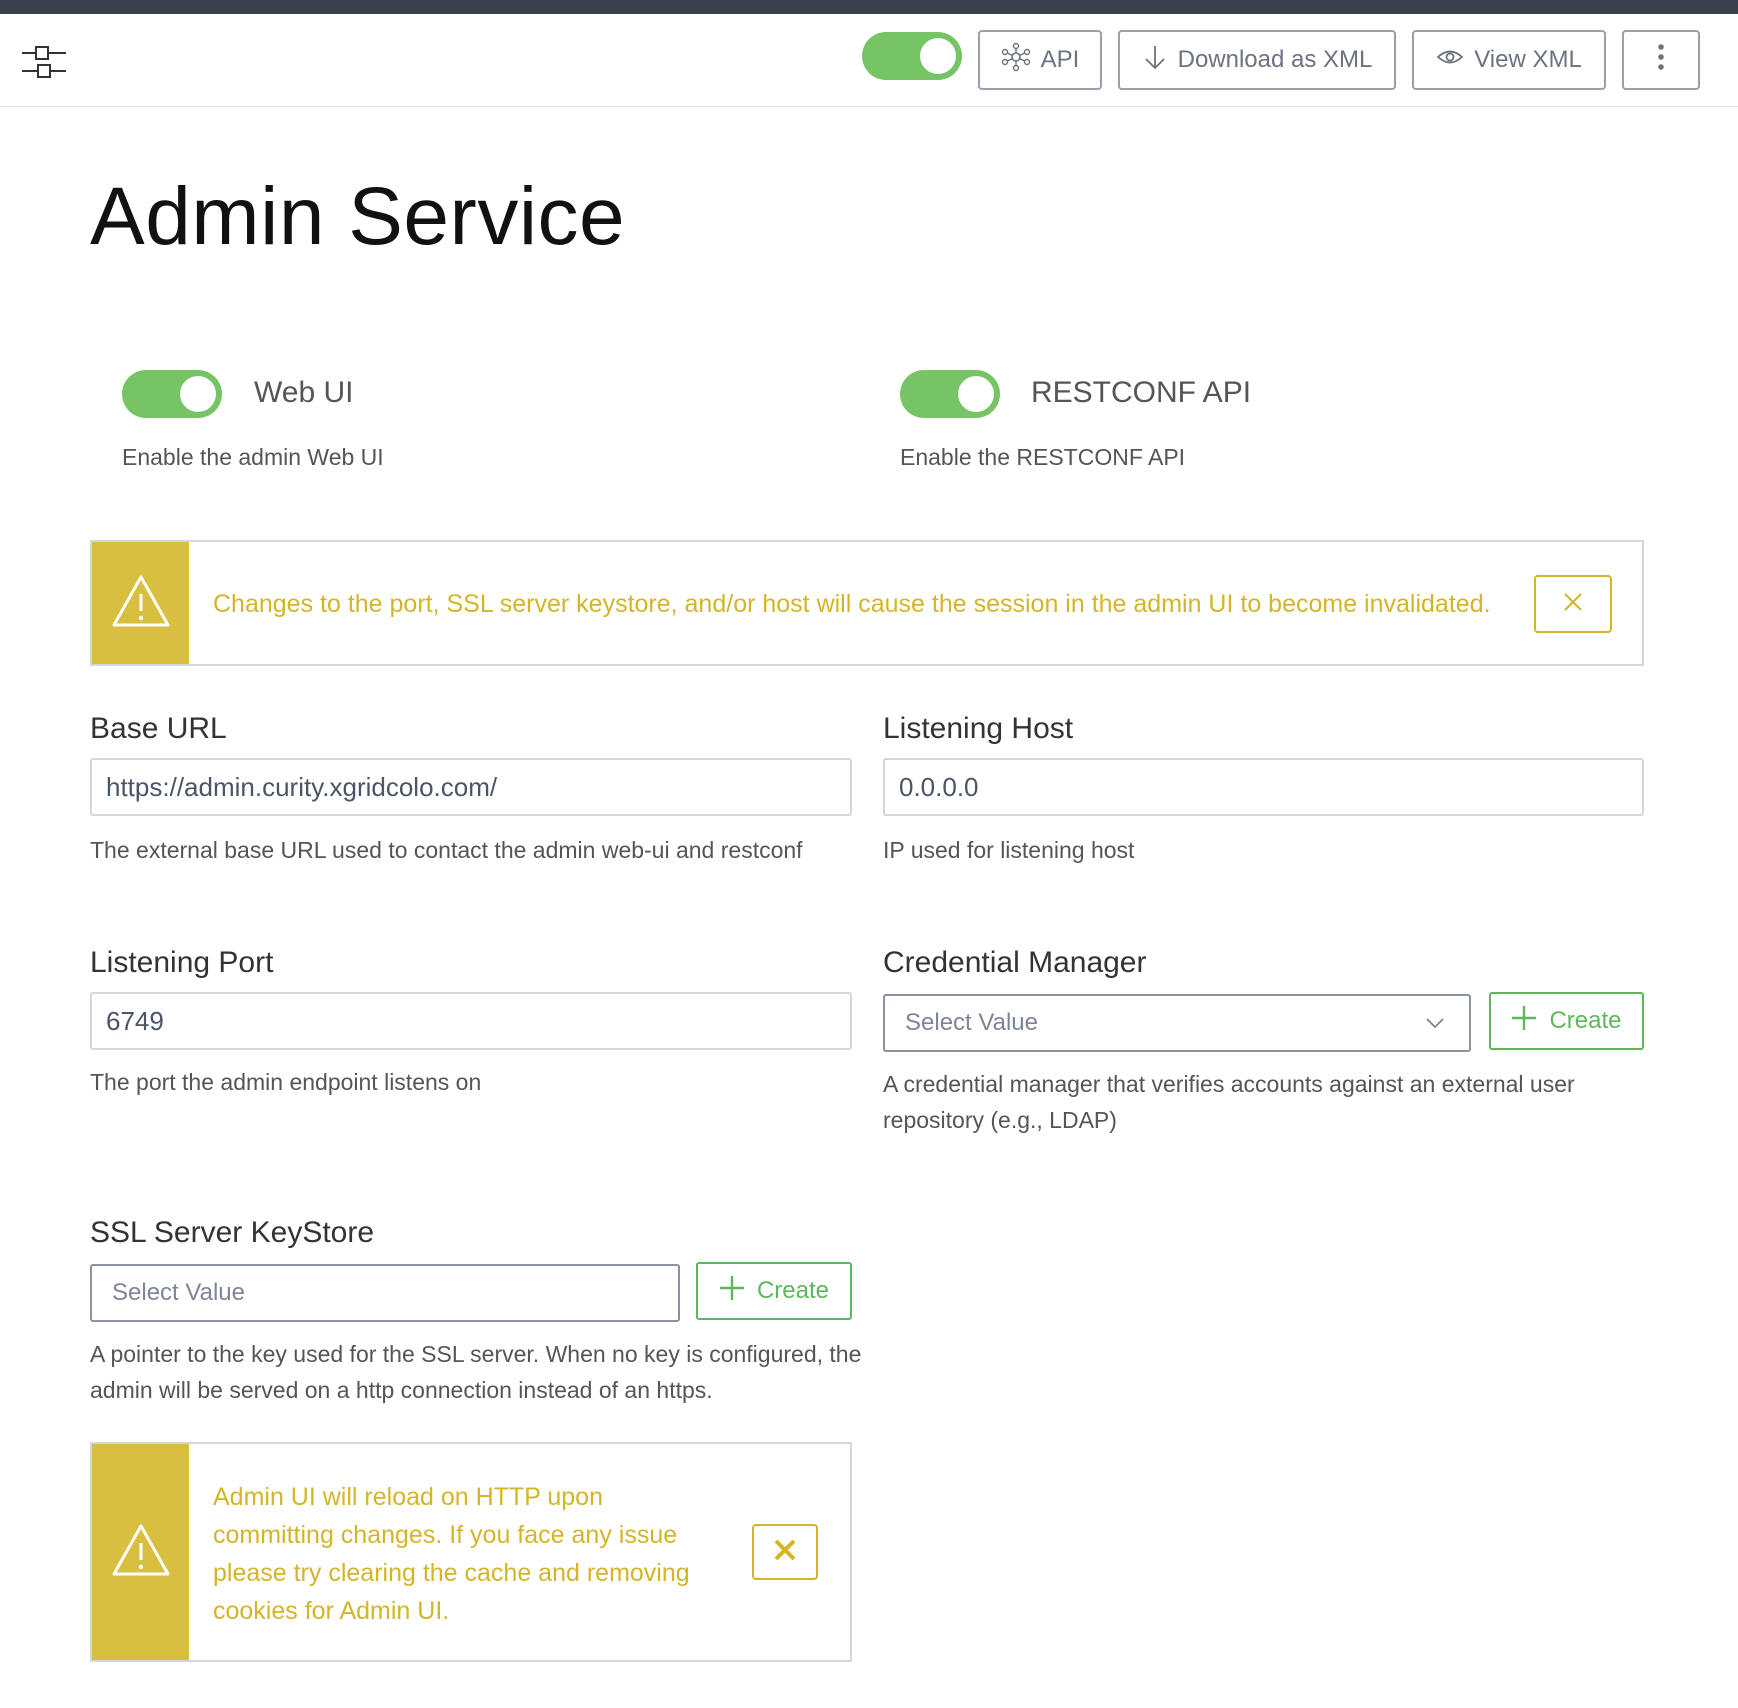 This screenshot has width=1738, height=1708. I want to click on sidebar-toggle-icon, so click(45, 62).